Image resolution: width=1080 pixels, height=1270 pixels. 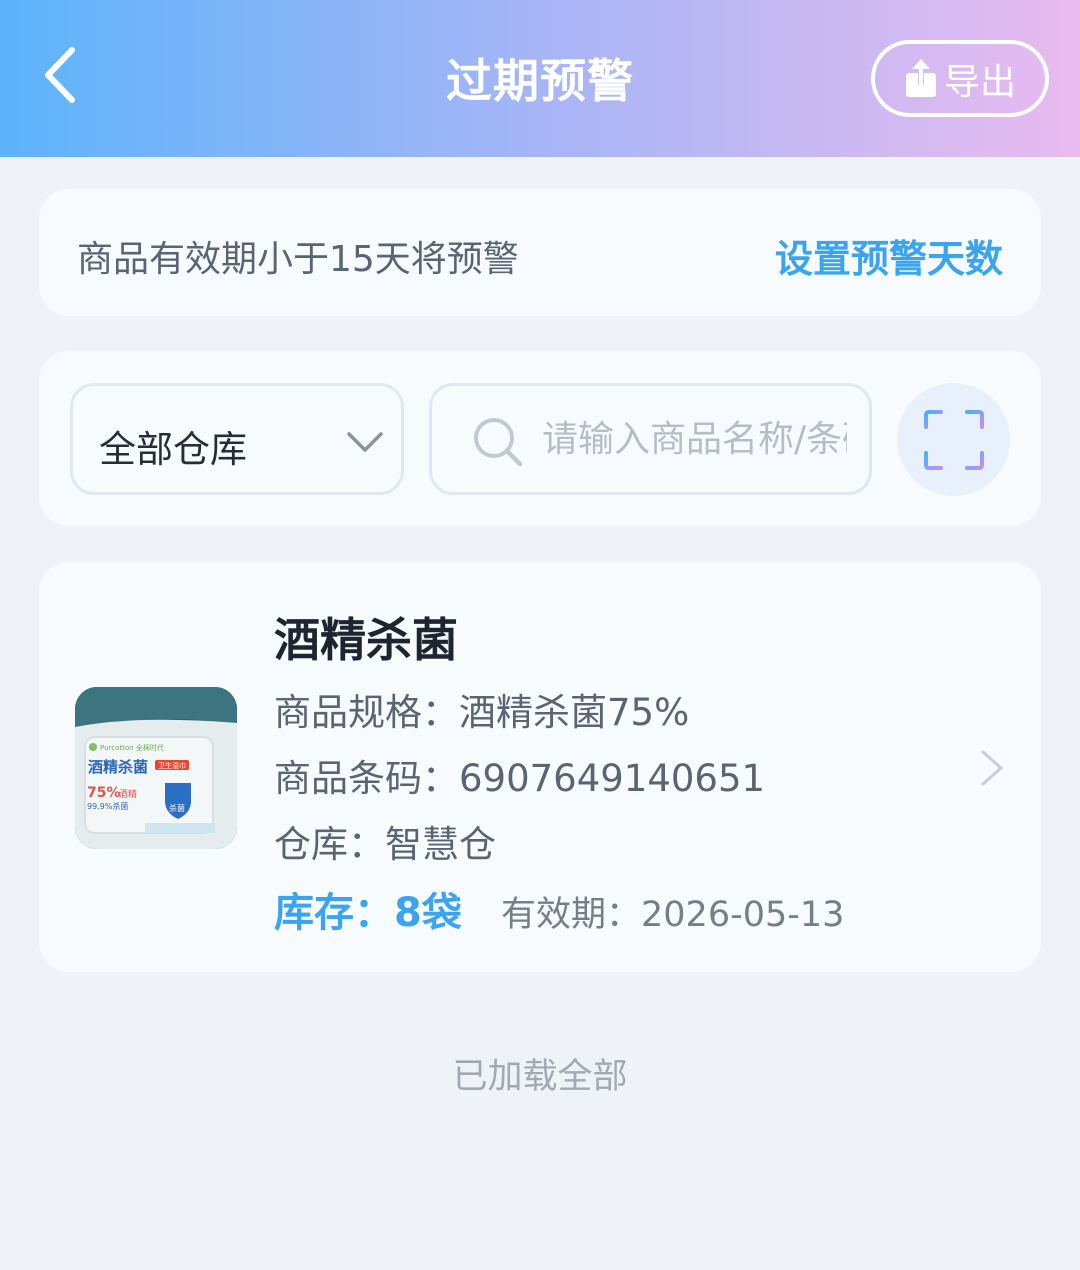 I want to click on stock-value: 8袋, so click(x=428, y=913).